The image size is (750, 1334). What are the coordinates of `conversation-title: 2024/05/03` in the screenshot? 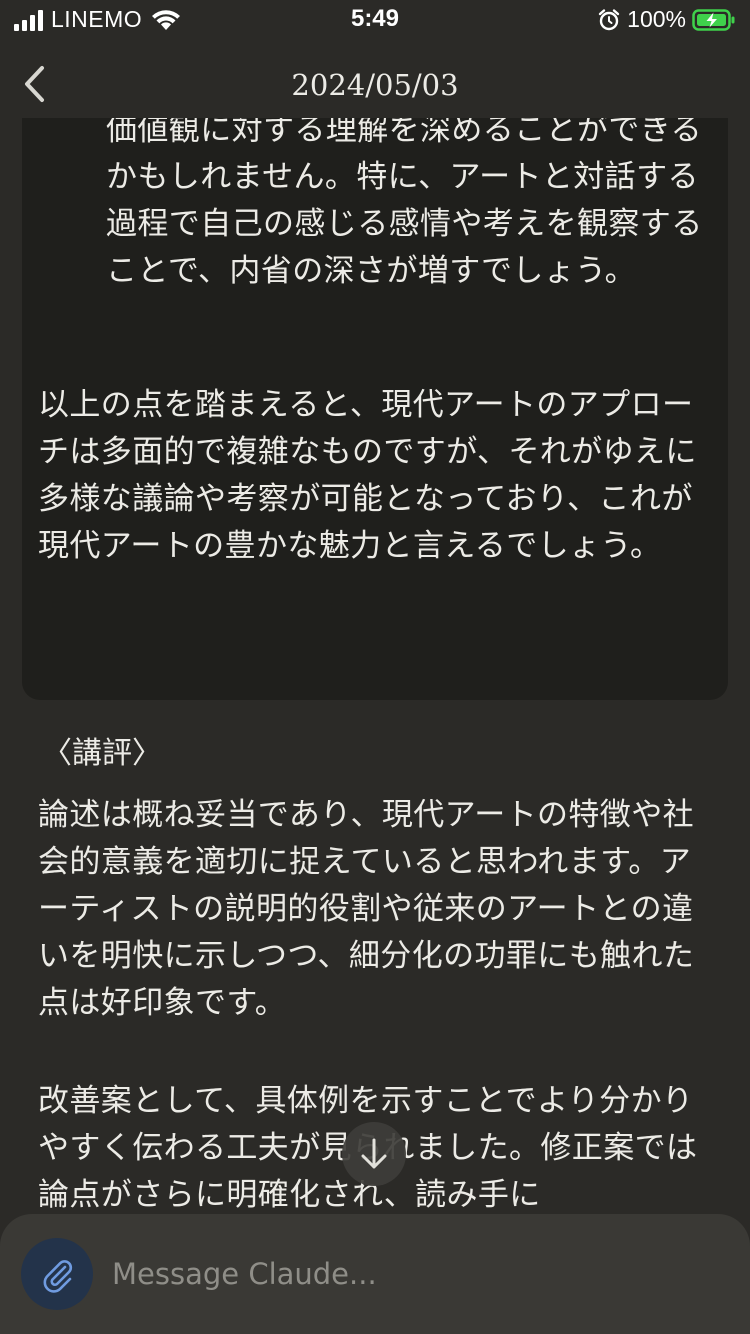 It's located at (375, 85).